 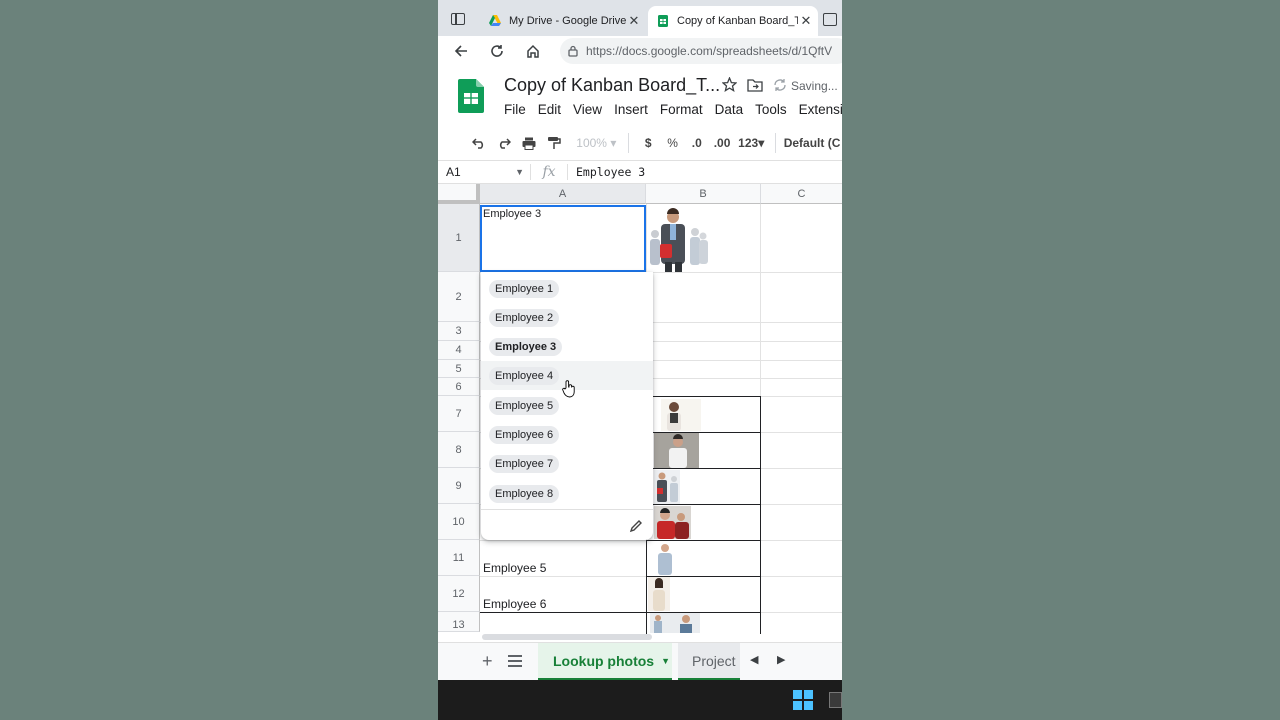 What do you see at coordinates (631, 109) in the screenshot?
I see `menu-insert: Insert` at bounding box center [631, 109].